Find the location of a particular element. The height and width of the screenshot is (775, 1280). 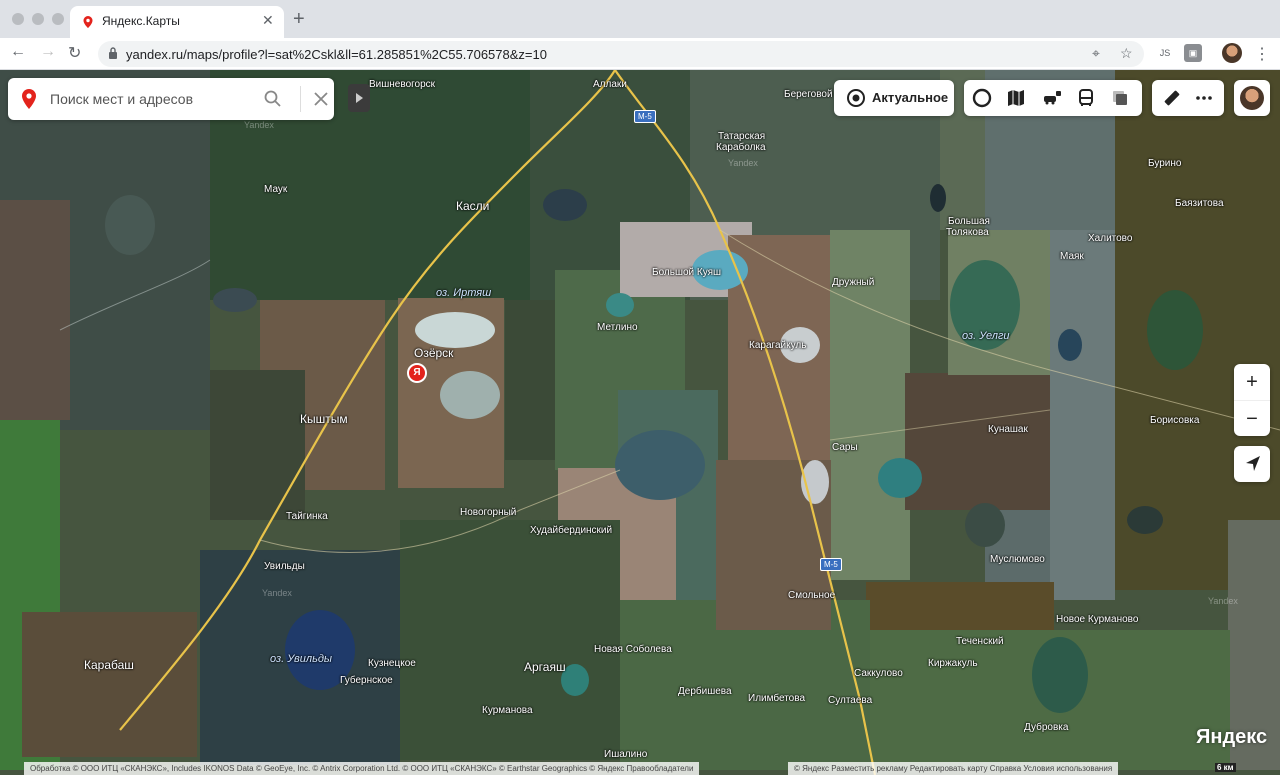

close-window-button is located at coordinates (18, 19).